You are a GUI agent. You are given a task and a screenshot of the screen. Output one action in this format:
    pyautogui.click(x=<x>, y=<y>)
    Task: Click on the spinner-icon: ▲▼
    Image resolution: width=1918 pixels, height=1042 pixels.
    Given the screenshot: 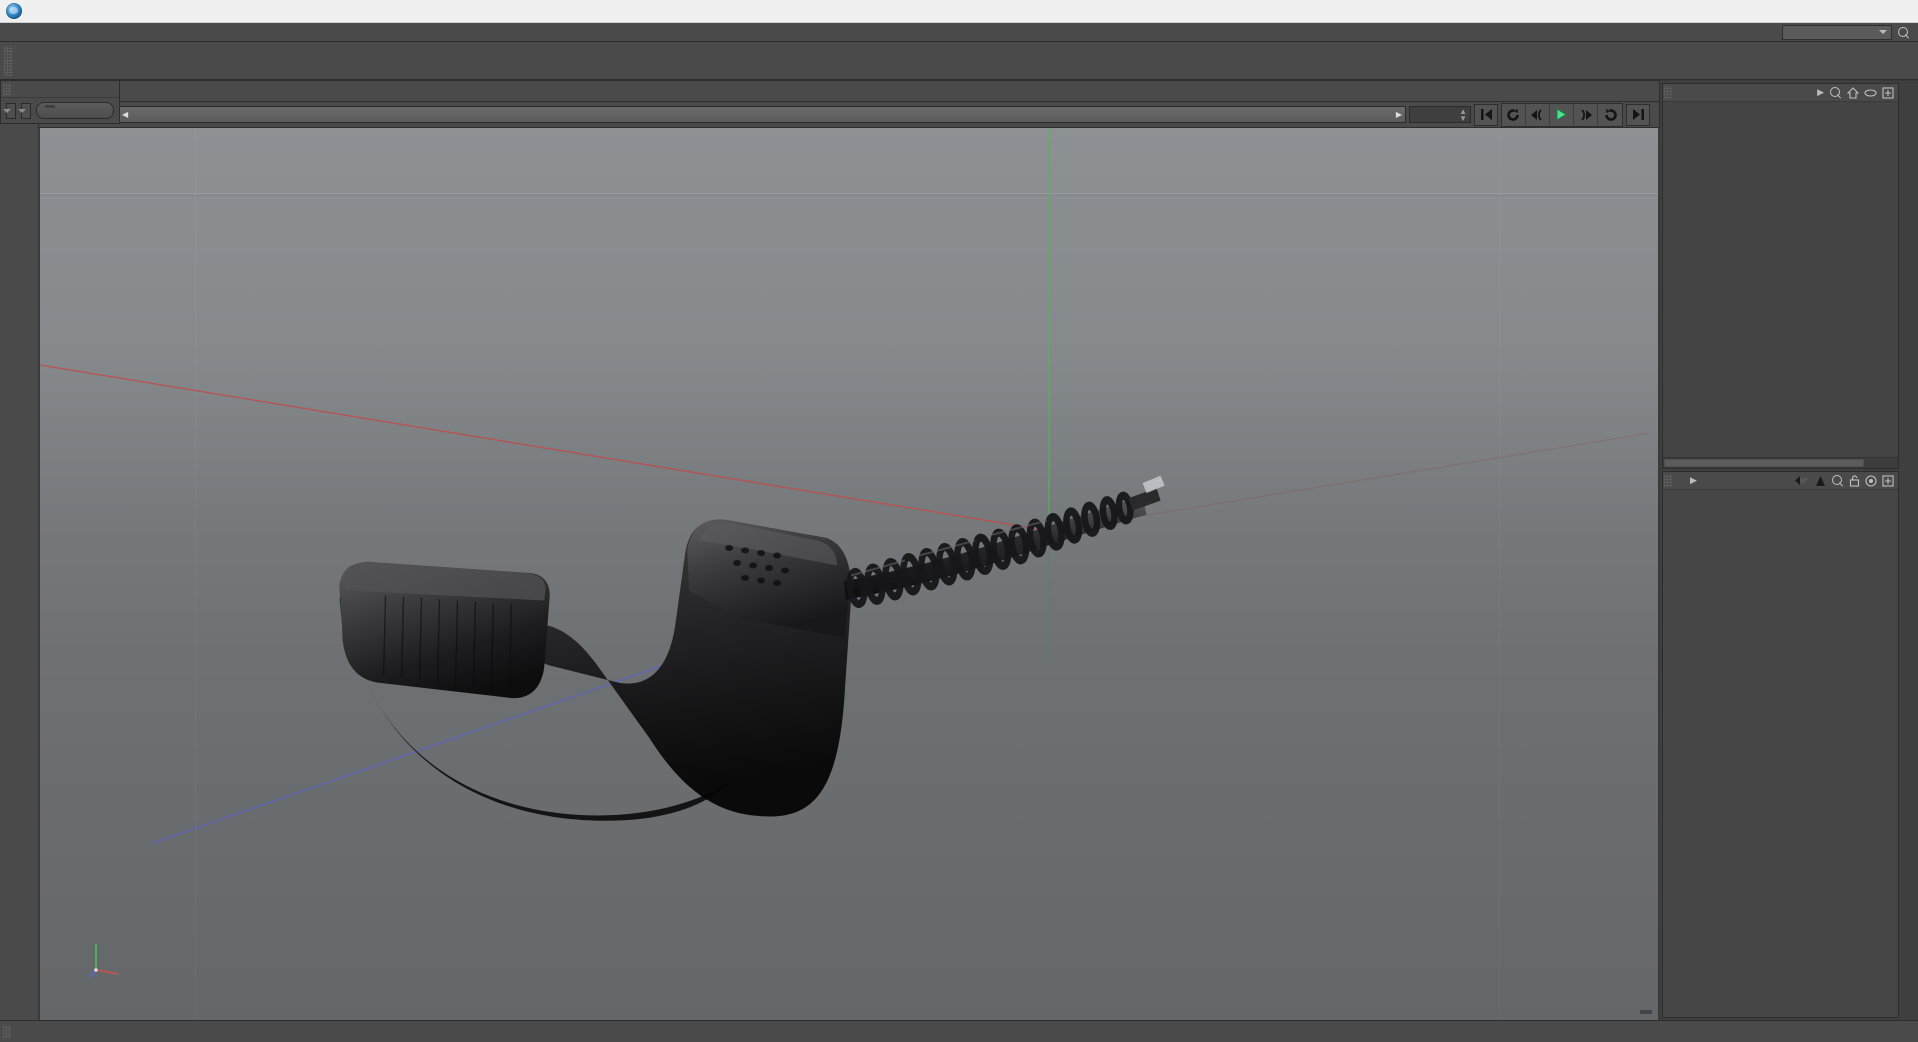 What is the action you would take?
    pyautogui.click(x=1463, y=114)
    